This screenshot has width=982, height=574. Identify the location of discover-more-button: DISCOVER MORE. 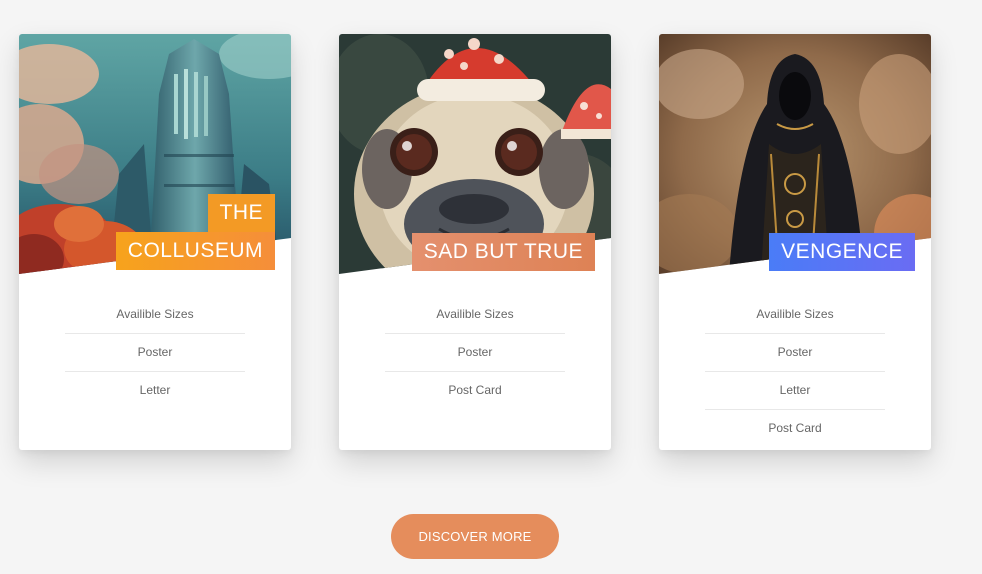
(475, 536).